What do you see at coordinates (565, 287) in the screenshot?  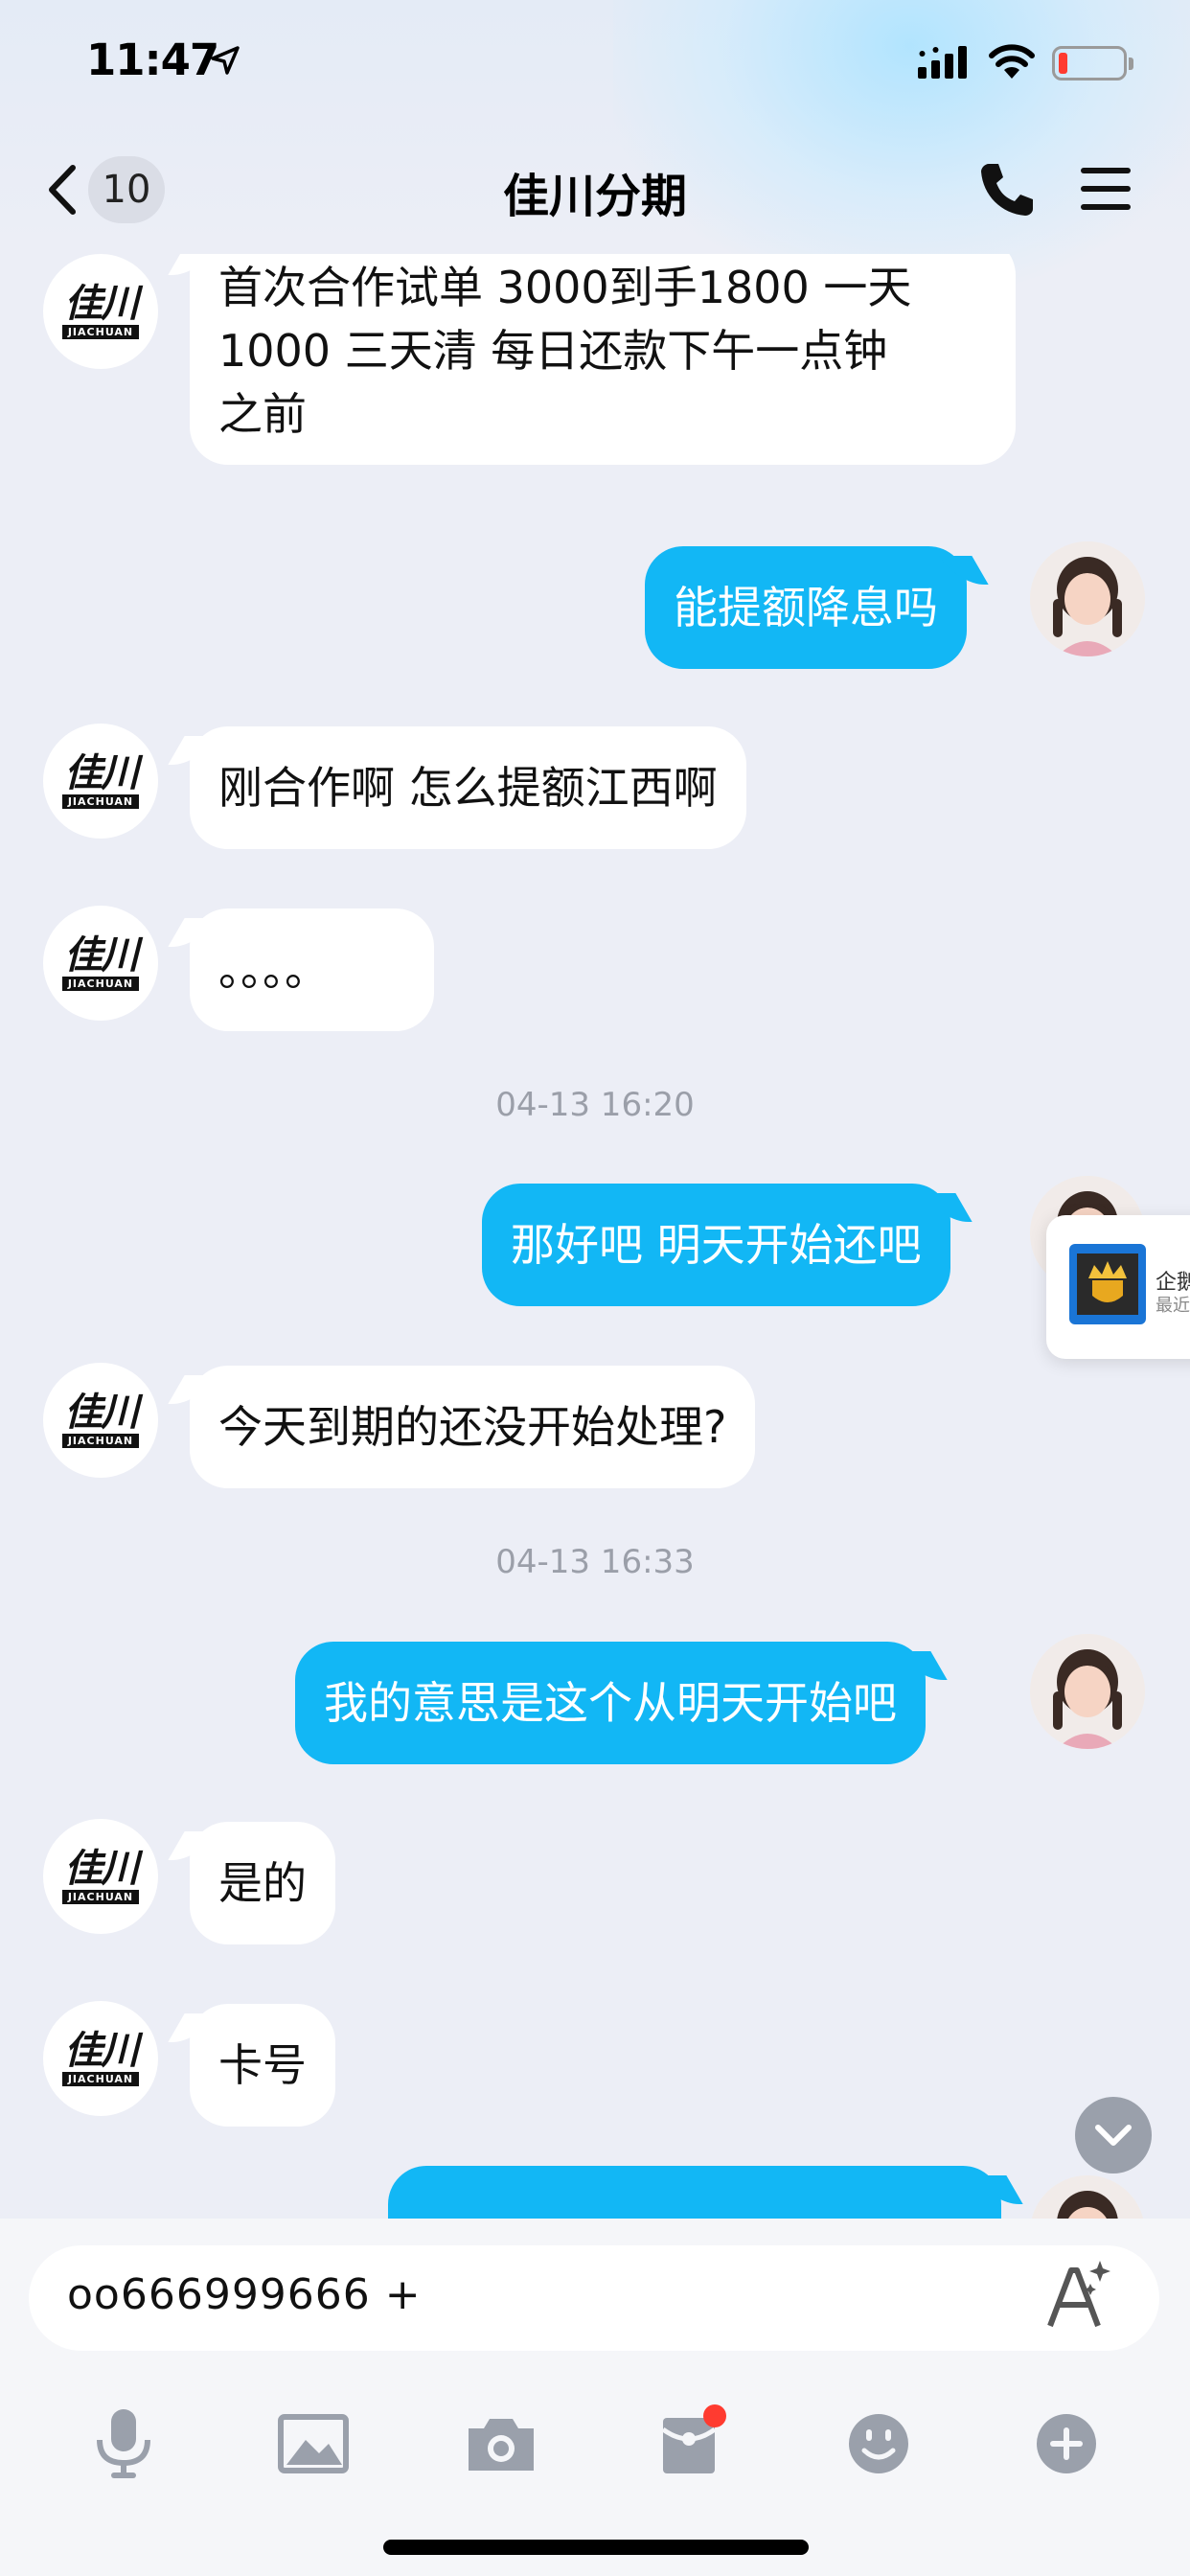 I see `message-line: 首次合作试单 3000到手1800 一天` at bounding box center [565, 287].